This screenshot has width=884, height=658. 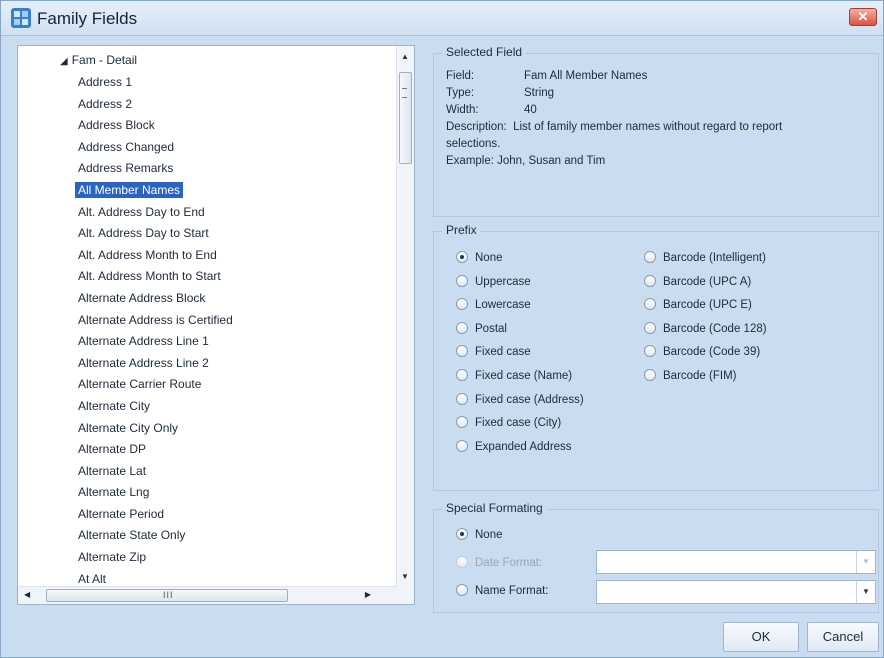 I want to click on vertical-scrollbar: ▲ ▼, so click(x=405, y=316).